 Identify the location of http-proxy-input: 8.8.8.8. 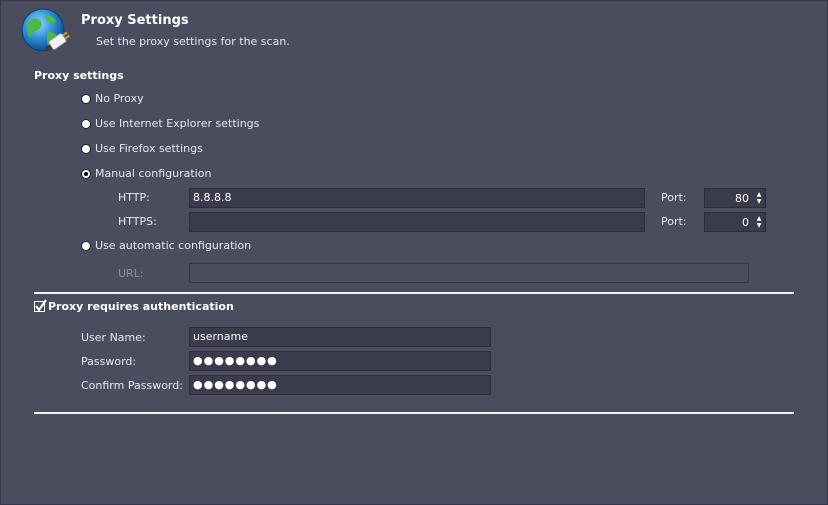
(417, 198).